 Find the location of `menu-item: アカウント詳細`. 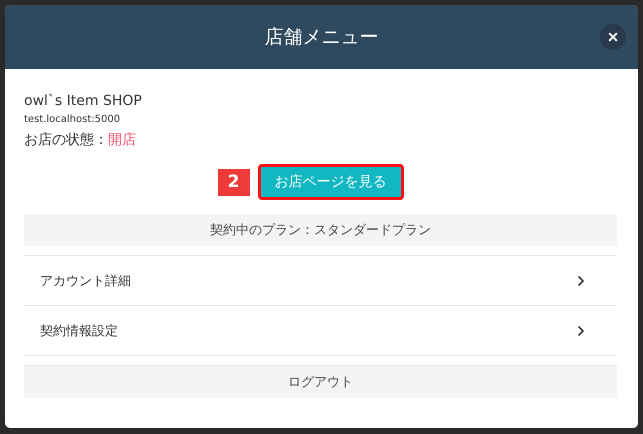

menu-item: アカウント詳細 is located at coordinates (320, 280).